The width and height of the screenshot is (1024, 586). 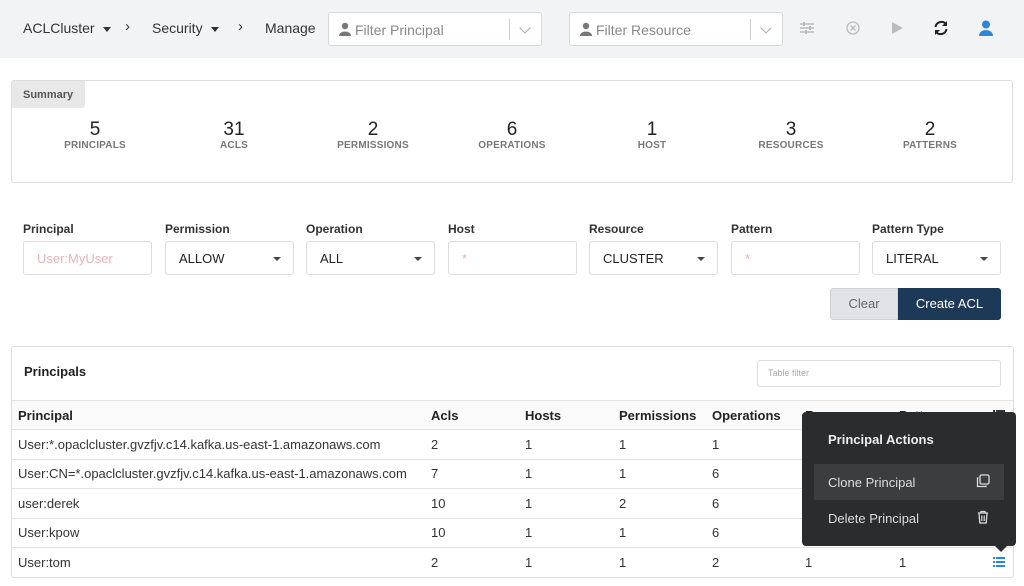 I want to click on breadcrumb-cluster-label: ACLCluster, so click(x=59, y=28).